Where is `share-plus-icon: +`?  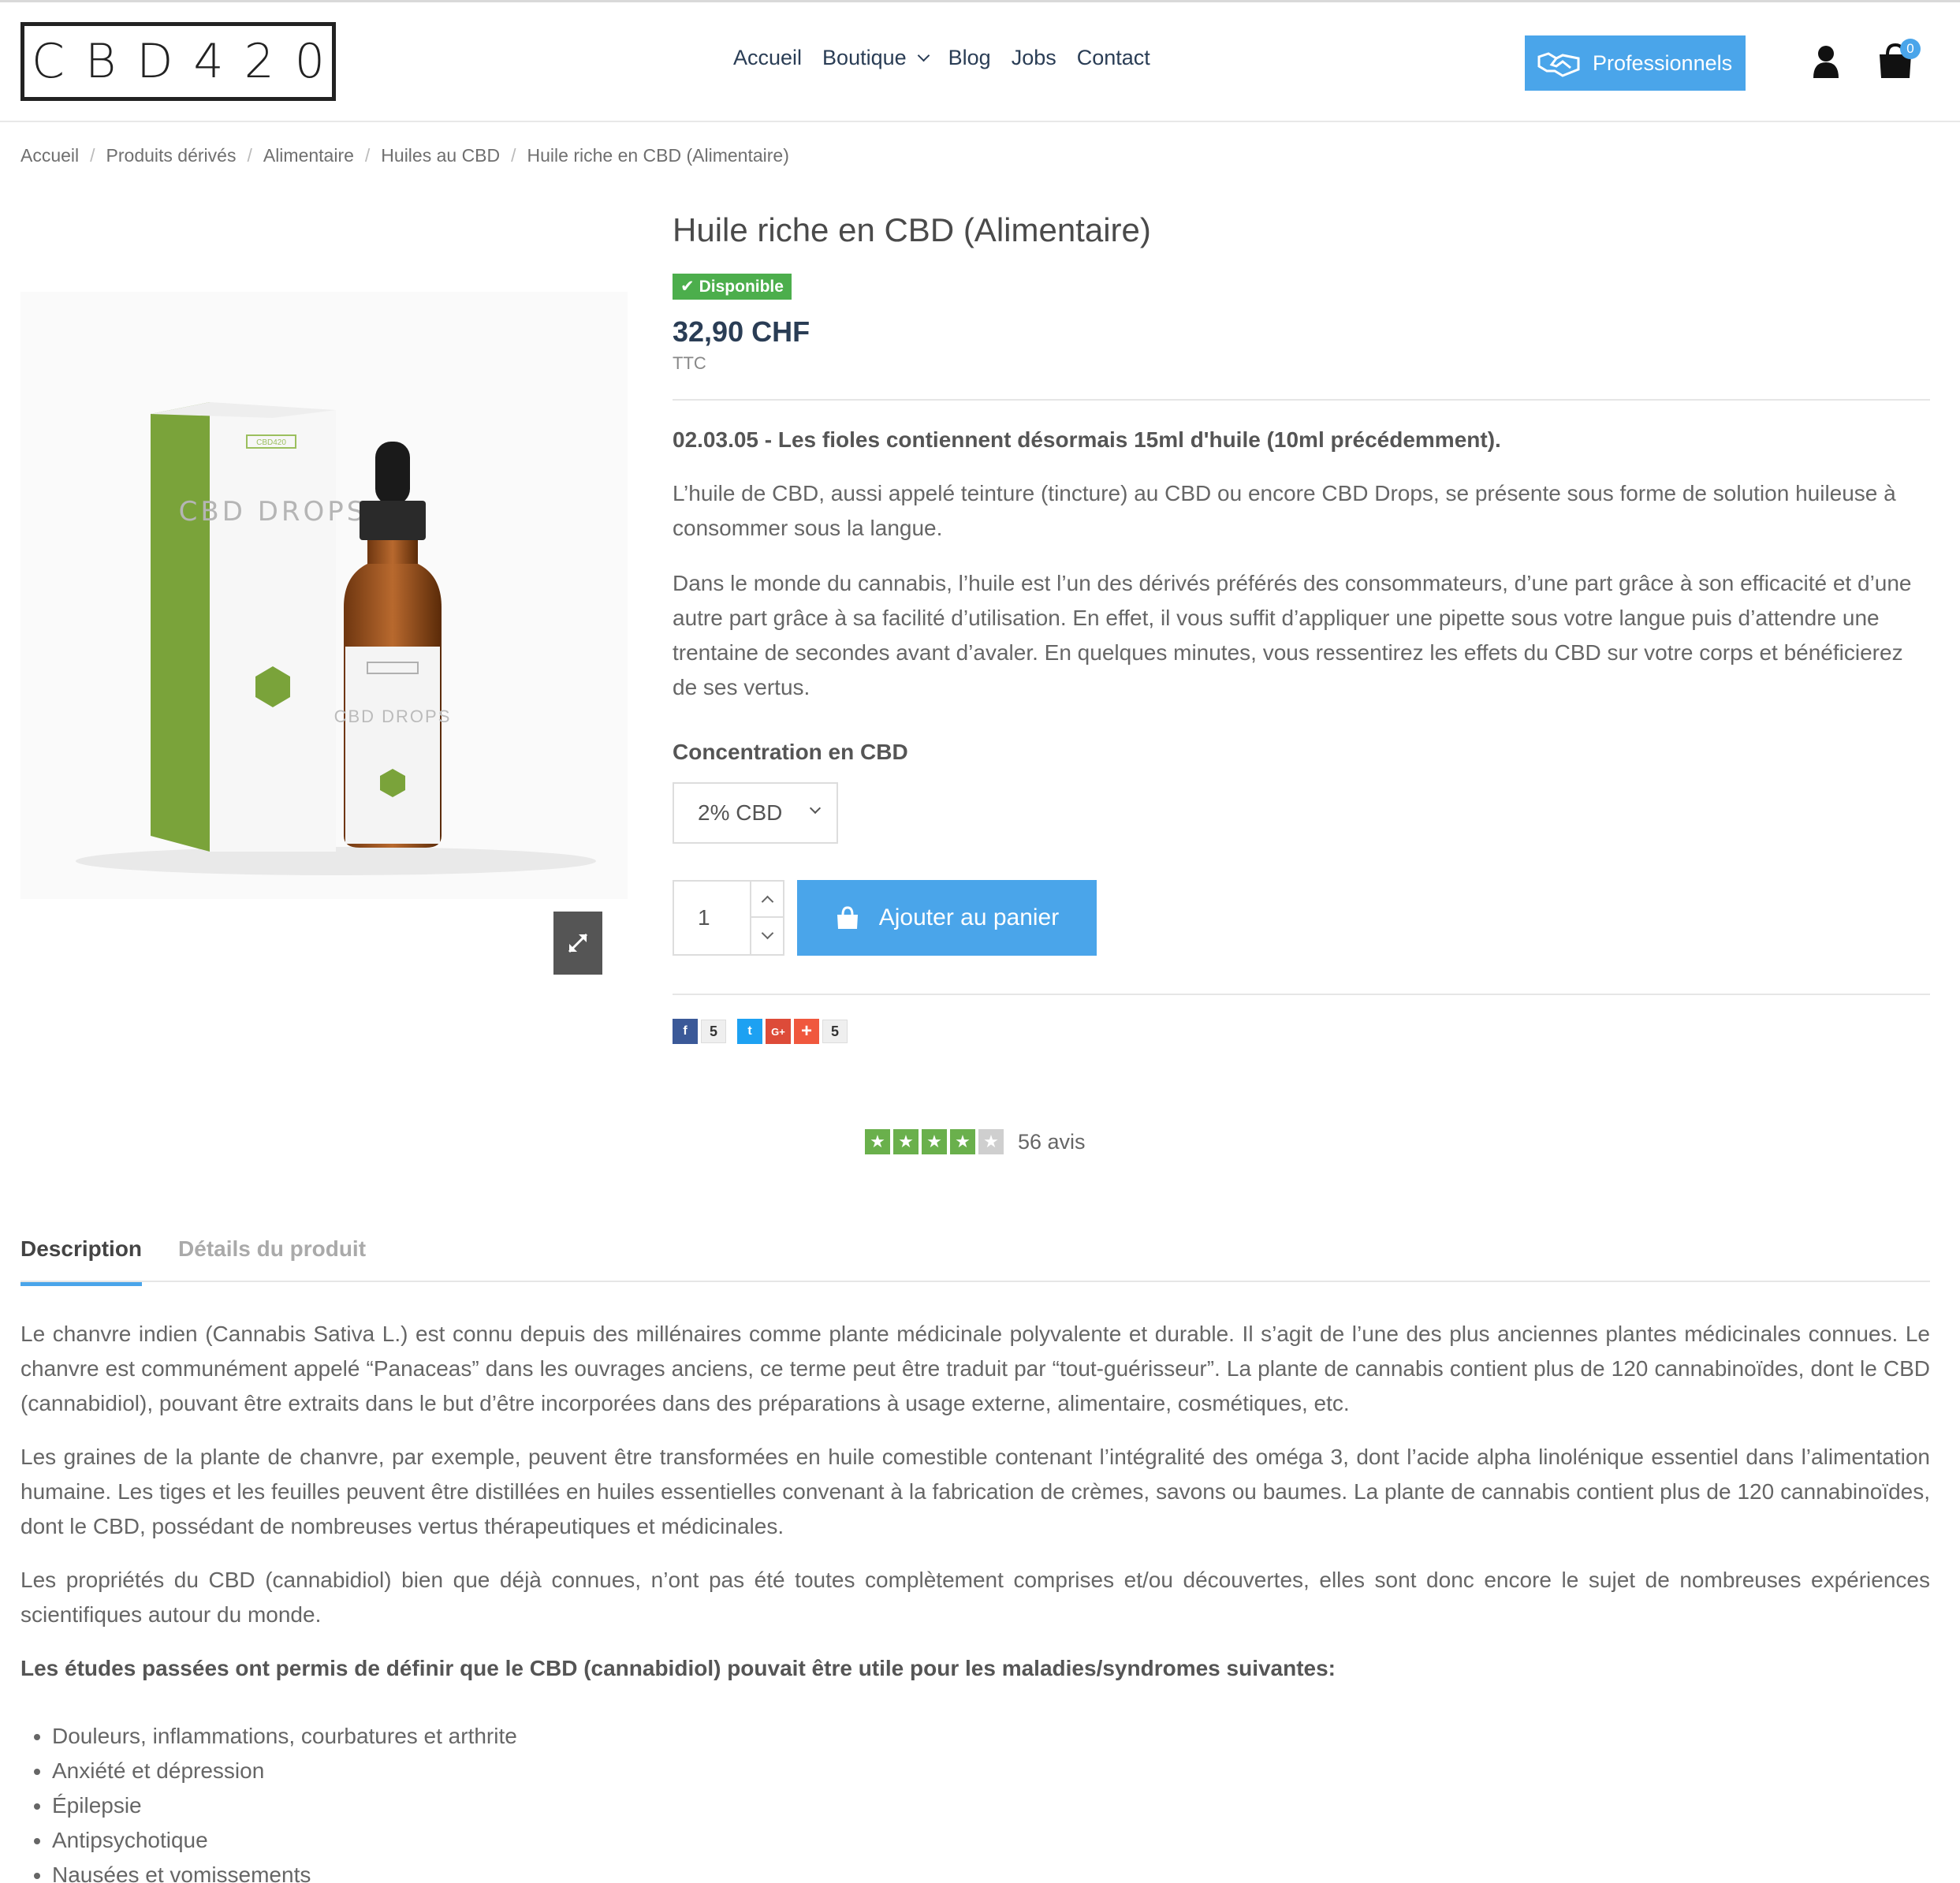
share-plus-icon: + is located at coordinates (807, 1031).